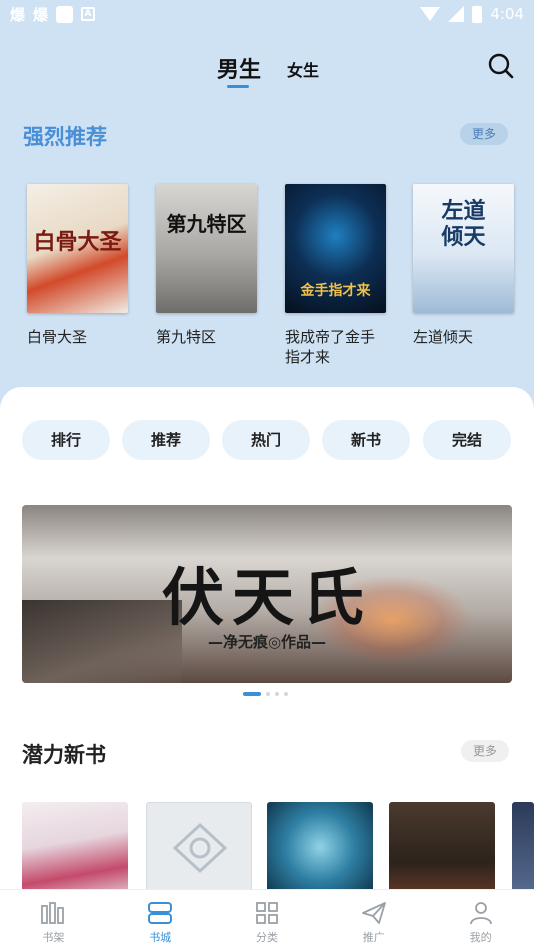  Describe the element at coordinates (88, 14) in the screenshot. I see `a-icon: A` at that location.